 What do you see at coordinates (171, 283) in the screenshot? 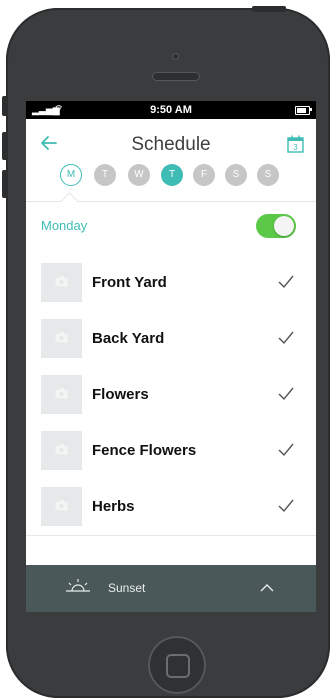
I see `list-item: Front Yard` at bounding box center [171, 283].